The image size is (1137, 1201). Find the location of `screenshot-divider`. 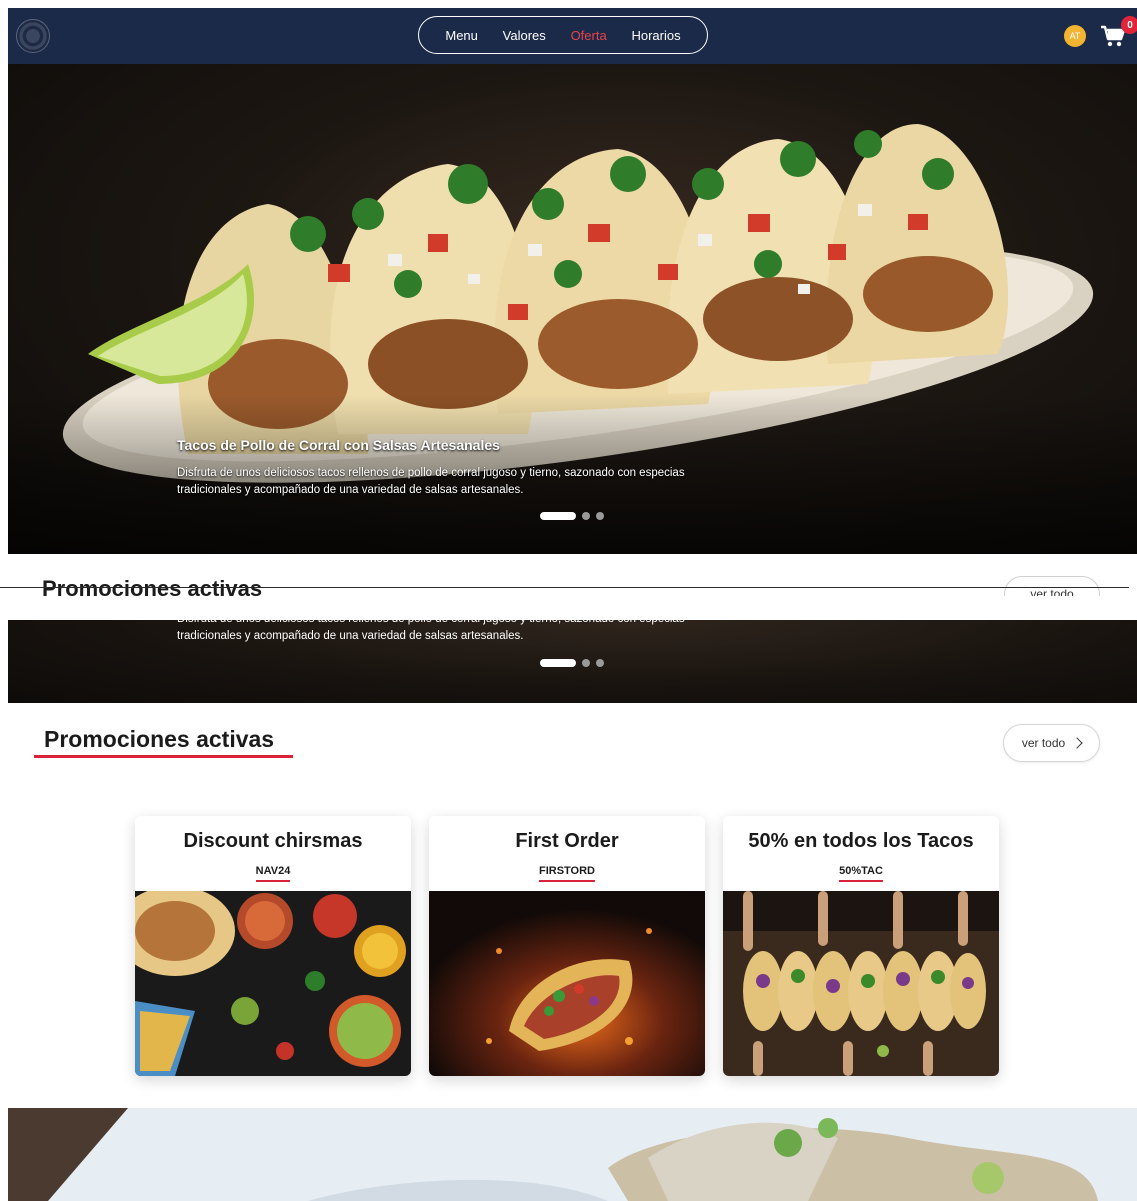

screenshot-divider is located at coordinates (564, 587).